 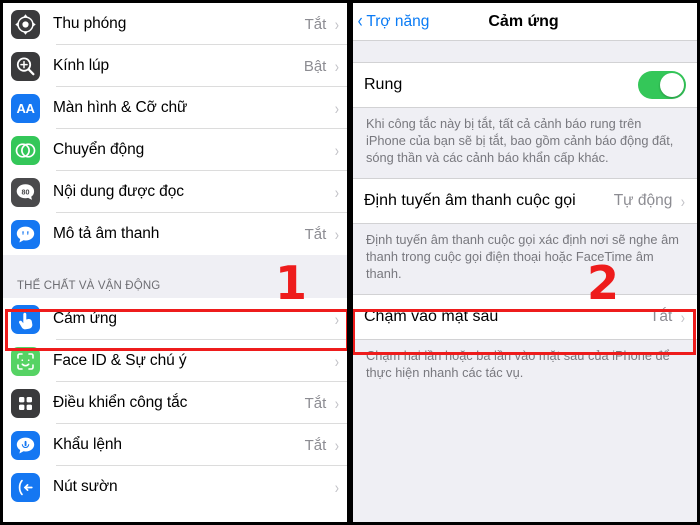 I want to click on list-item-label: Nút sườn, so click(x=85, y=486).